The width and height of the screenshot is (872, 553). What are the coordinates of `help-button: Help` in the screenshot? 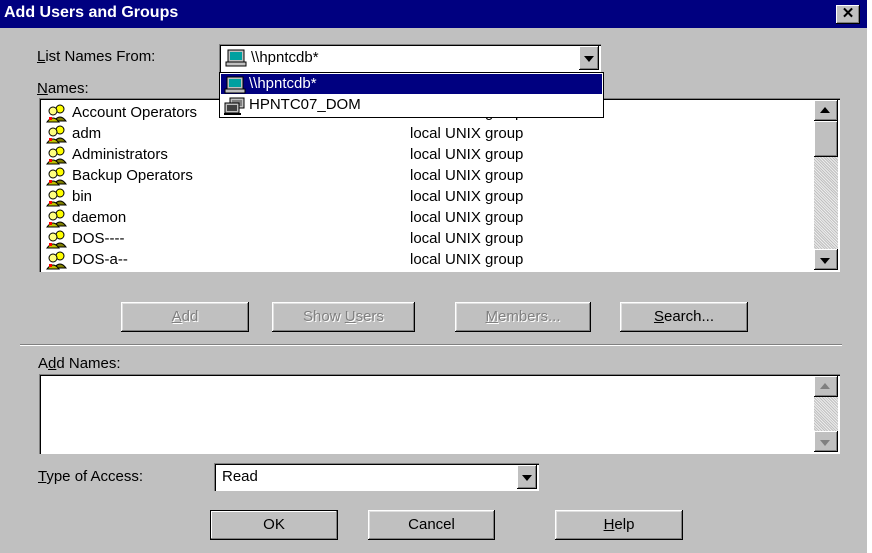 It's located at (619, 525).